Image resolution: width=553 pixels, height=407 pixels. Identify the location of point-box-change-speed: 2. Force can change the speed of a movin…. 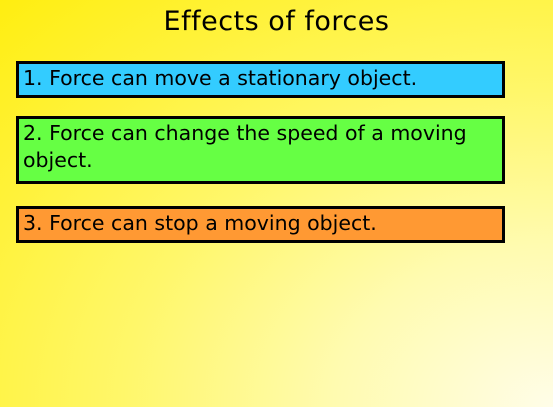
(260, 150).